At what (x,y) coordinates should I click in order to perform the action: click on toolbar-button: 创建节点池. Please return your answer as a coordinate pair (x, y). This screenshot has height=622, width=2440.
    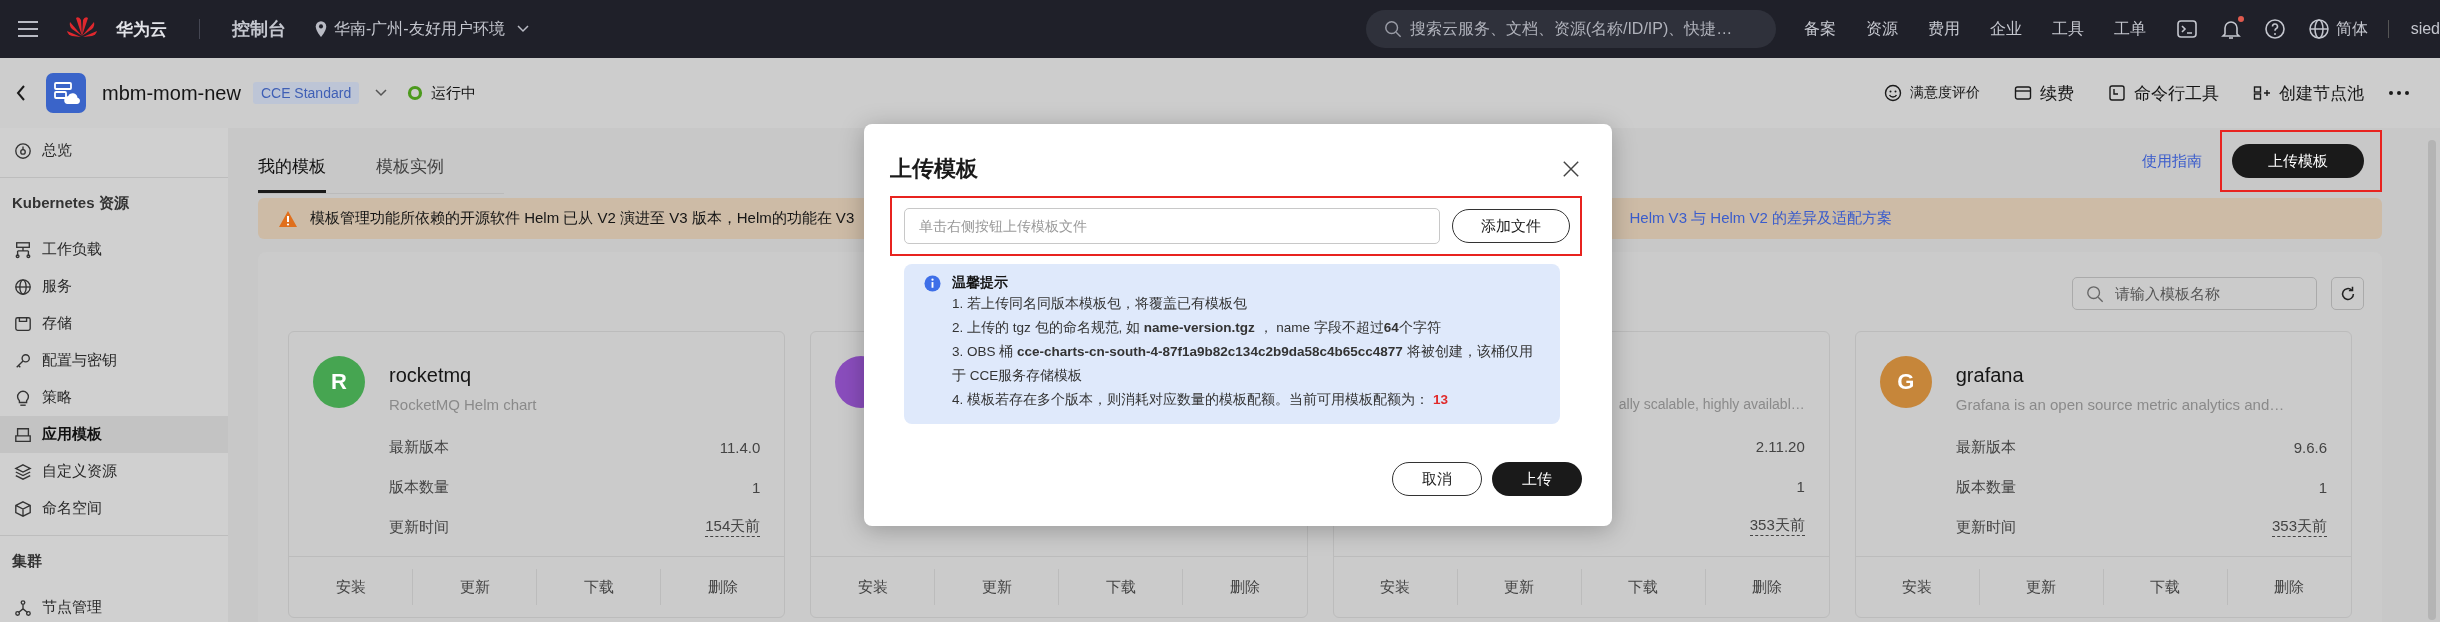
    Looking at the image, I should click on (2308, 93).